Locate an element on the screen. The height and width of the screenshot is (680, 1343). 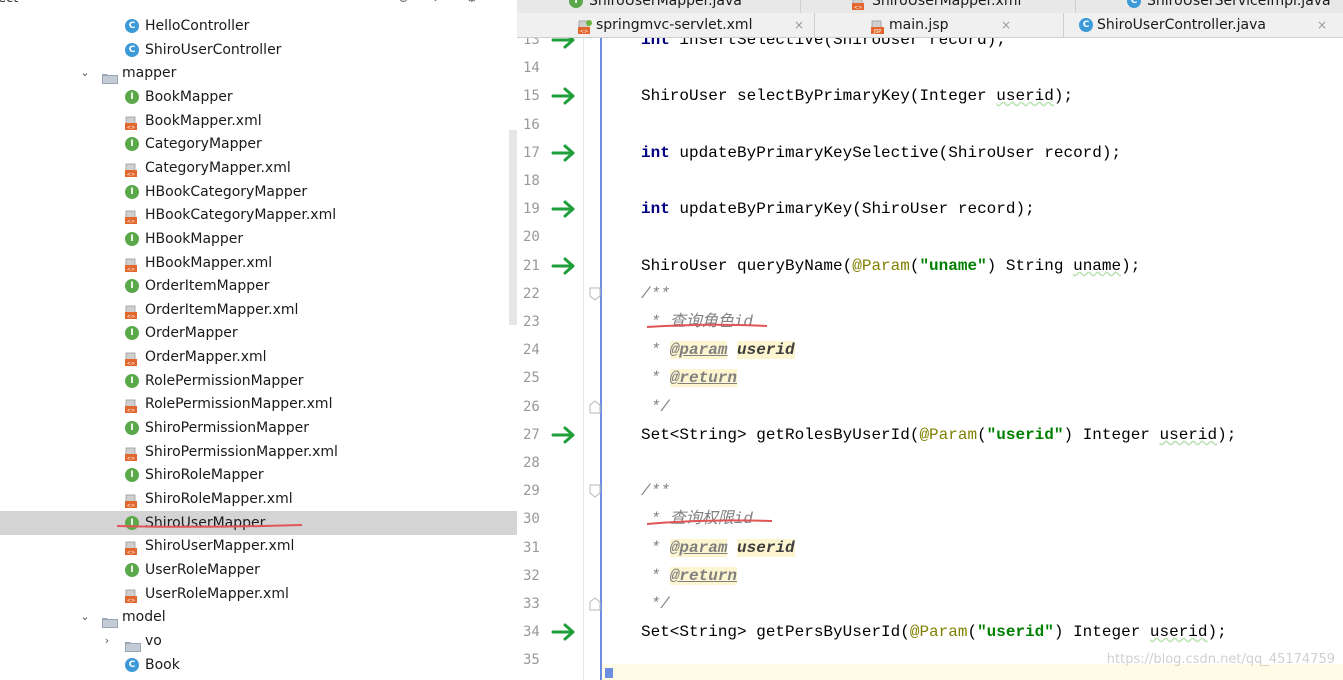
project-panel-header: ect ⊕ ÷ ⚙ is located at coordinates (258, 5).